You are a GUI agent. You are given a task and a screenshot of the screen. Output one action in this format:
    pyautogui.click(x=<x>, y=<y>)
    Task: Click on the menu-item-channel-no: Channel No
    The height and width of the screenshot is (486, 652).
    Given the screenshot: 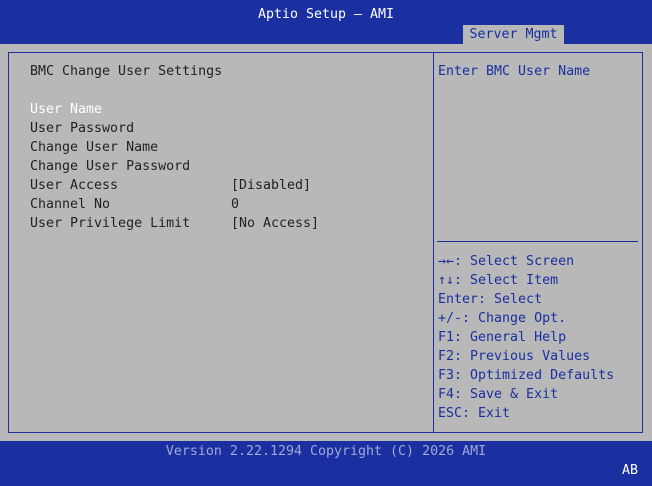 What is the action you would take?
    pyautogui.click(x=70, y=204)
    